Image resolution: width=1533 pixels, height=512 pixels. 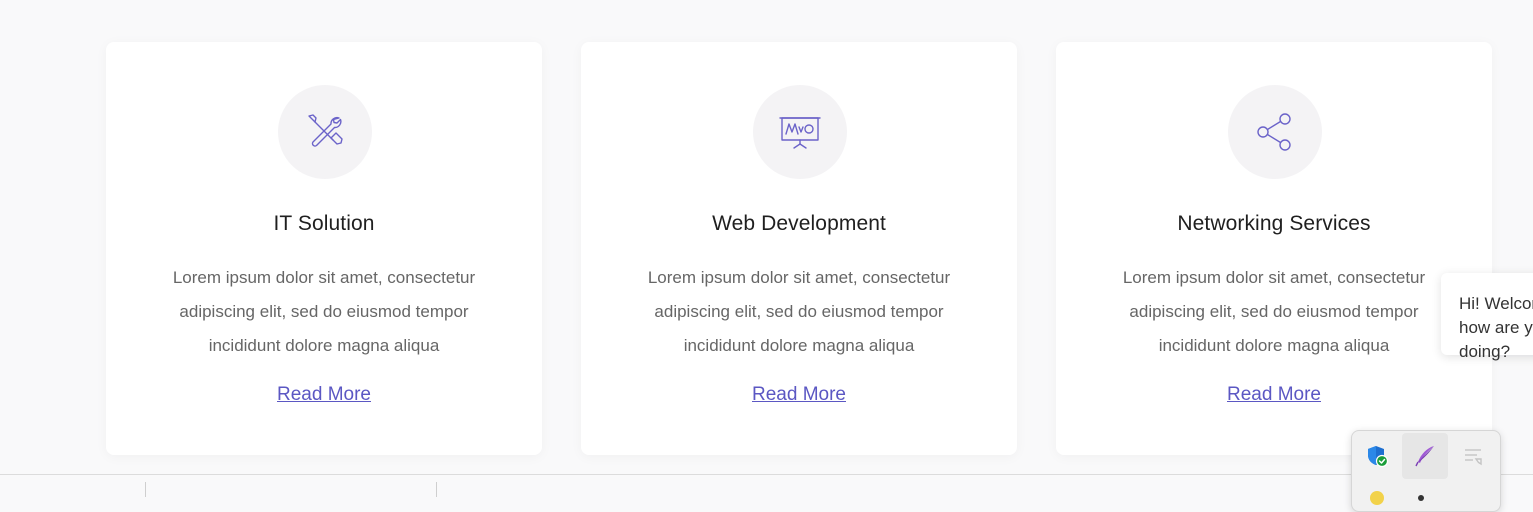 I want to click on tray-item-pen, so click(x=1425, y=456).